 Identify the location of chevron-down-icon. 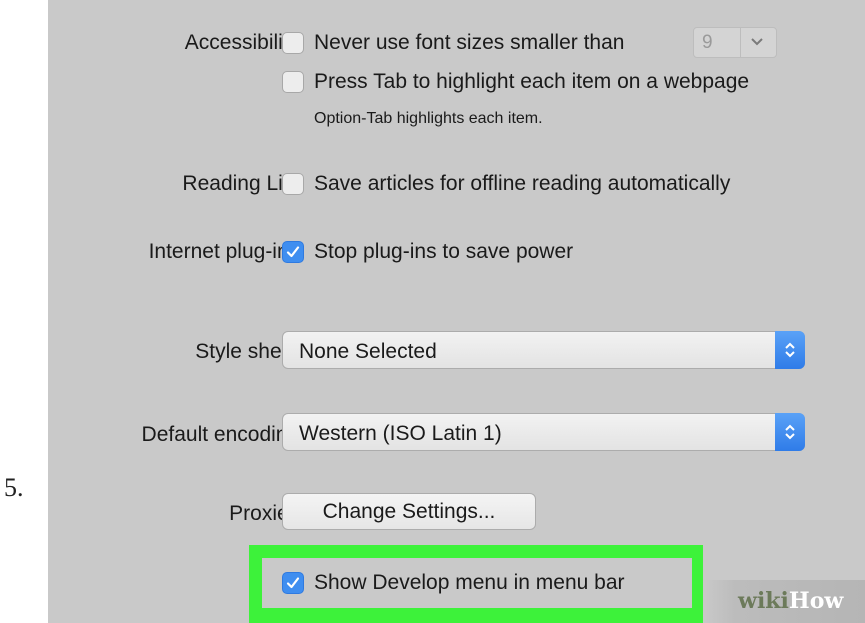
(757, 42).